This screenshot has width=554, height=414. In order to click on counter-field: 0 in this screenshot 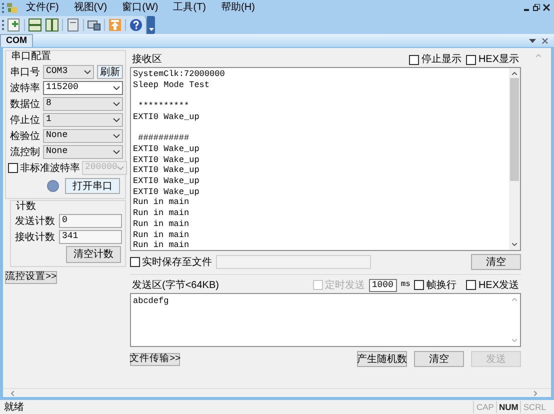, I will do `click(90, 221)`.